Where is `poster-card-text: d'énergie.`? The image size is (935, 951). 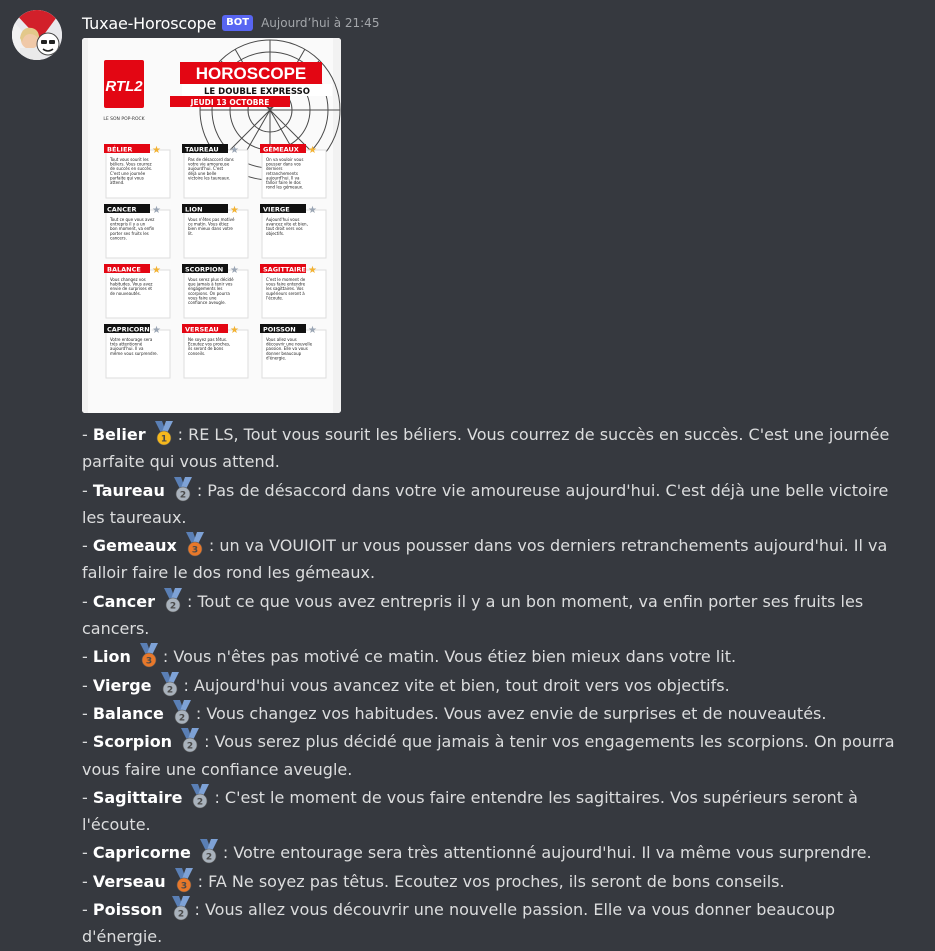
poster-card-text: d'énergie. is located at coordinates (276, 357).